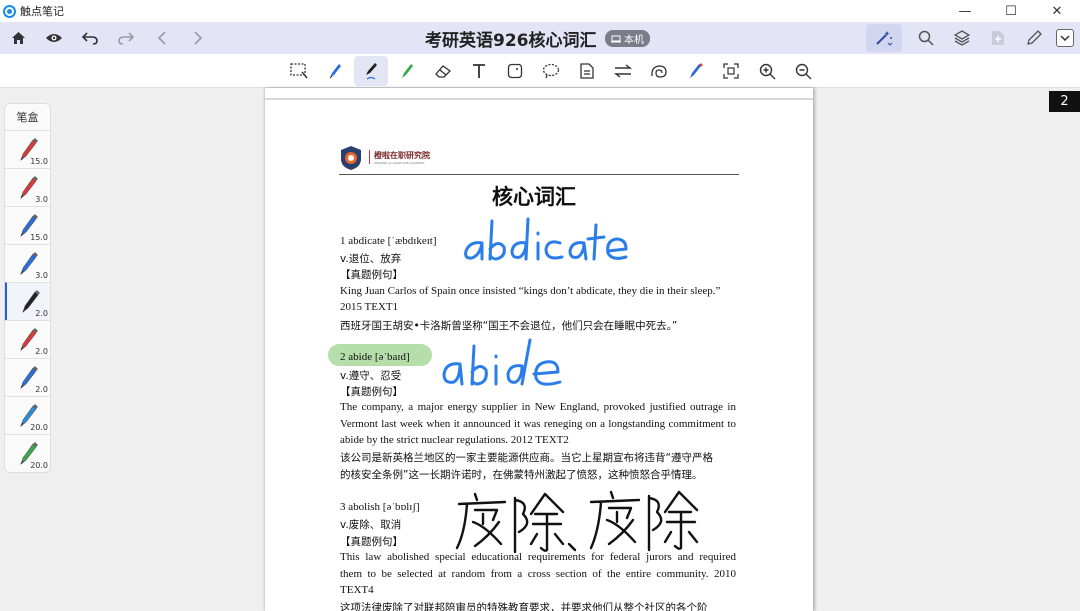 This screenshot has height=611, width=1080. I want to click on entry-3-example-line-3: TEXT4, so click(357, 590).